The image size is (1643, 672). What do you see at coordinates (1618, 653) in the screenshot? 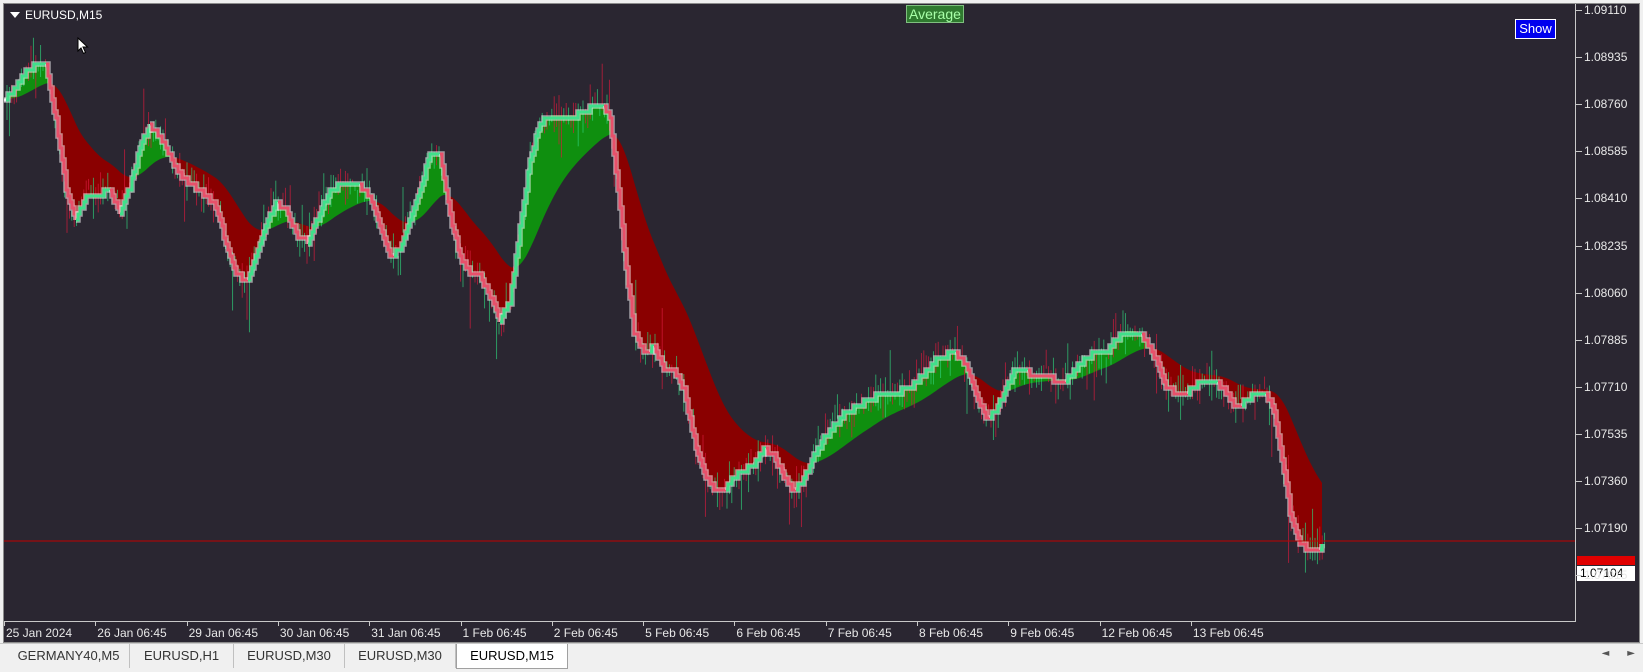
I see `tab-scroll-controls: ◄ ►` at bounding box center [1618, 653].